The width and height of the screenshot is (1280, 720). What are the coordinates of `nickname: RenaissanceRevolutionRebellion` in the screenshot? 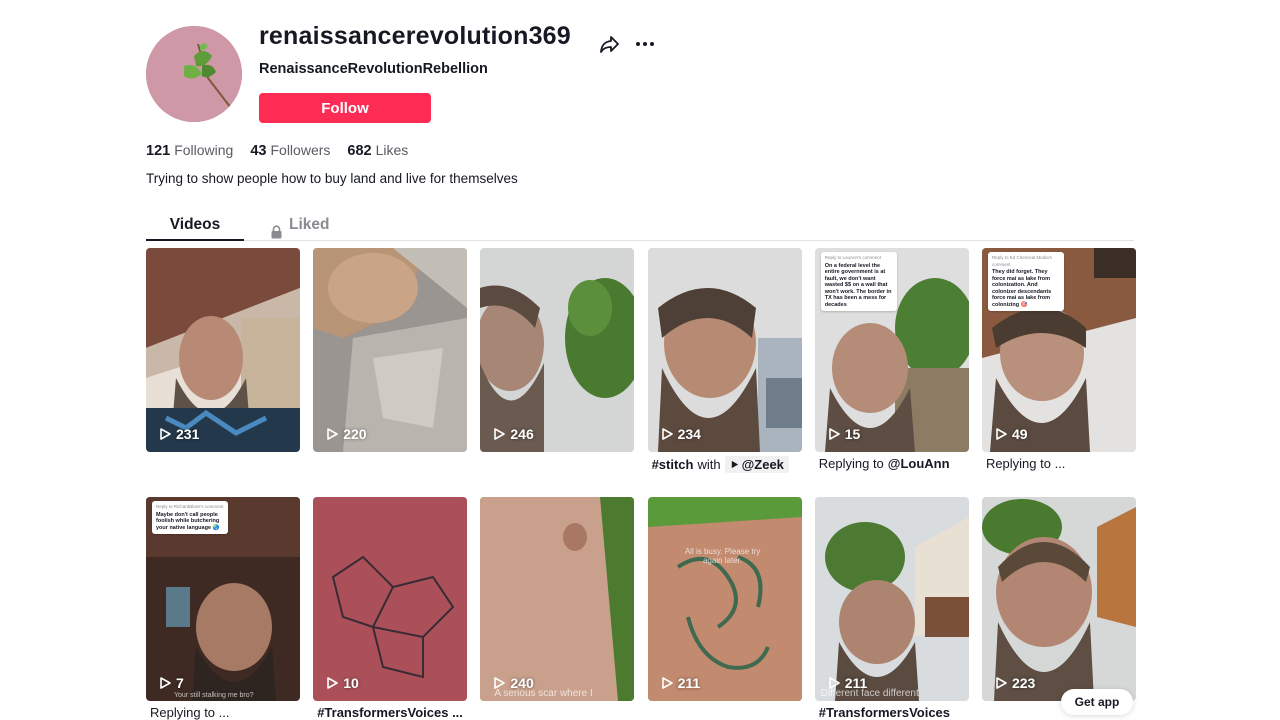 It's located at (373, 69).